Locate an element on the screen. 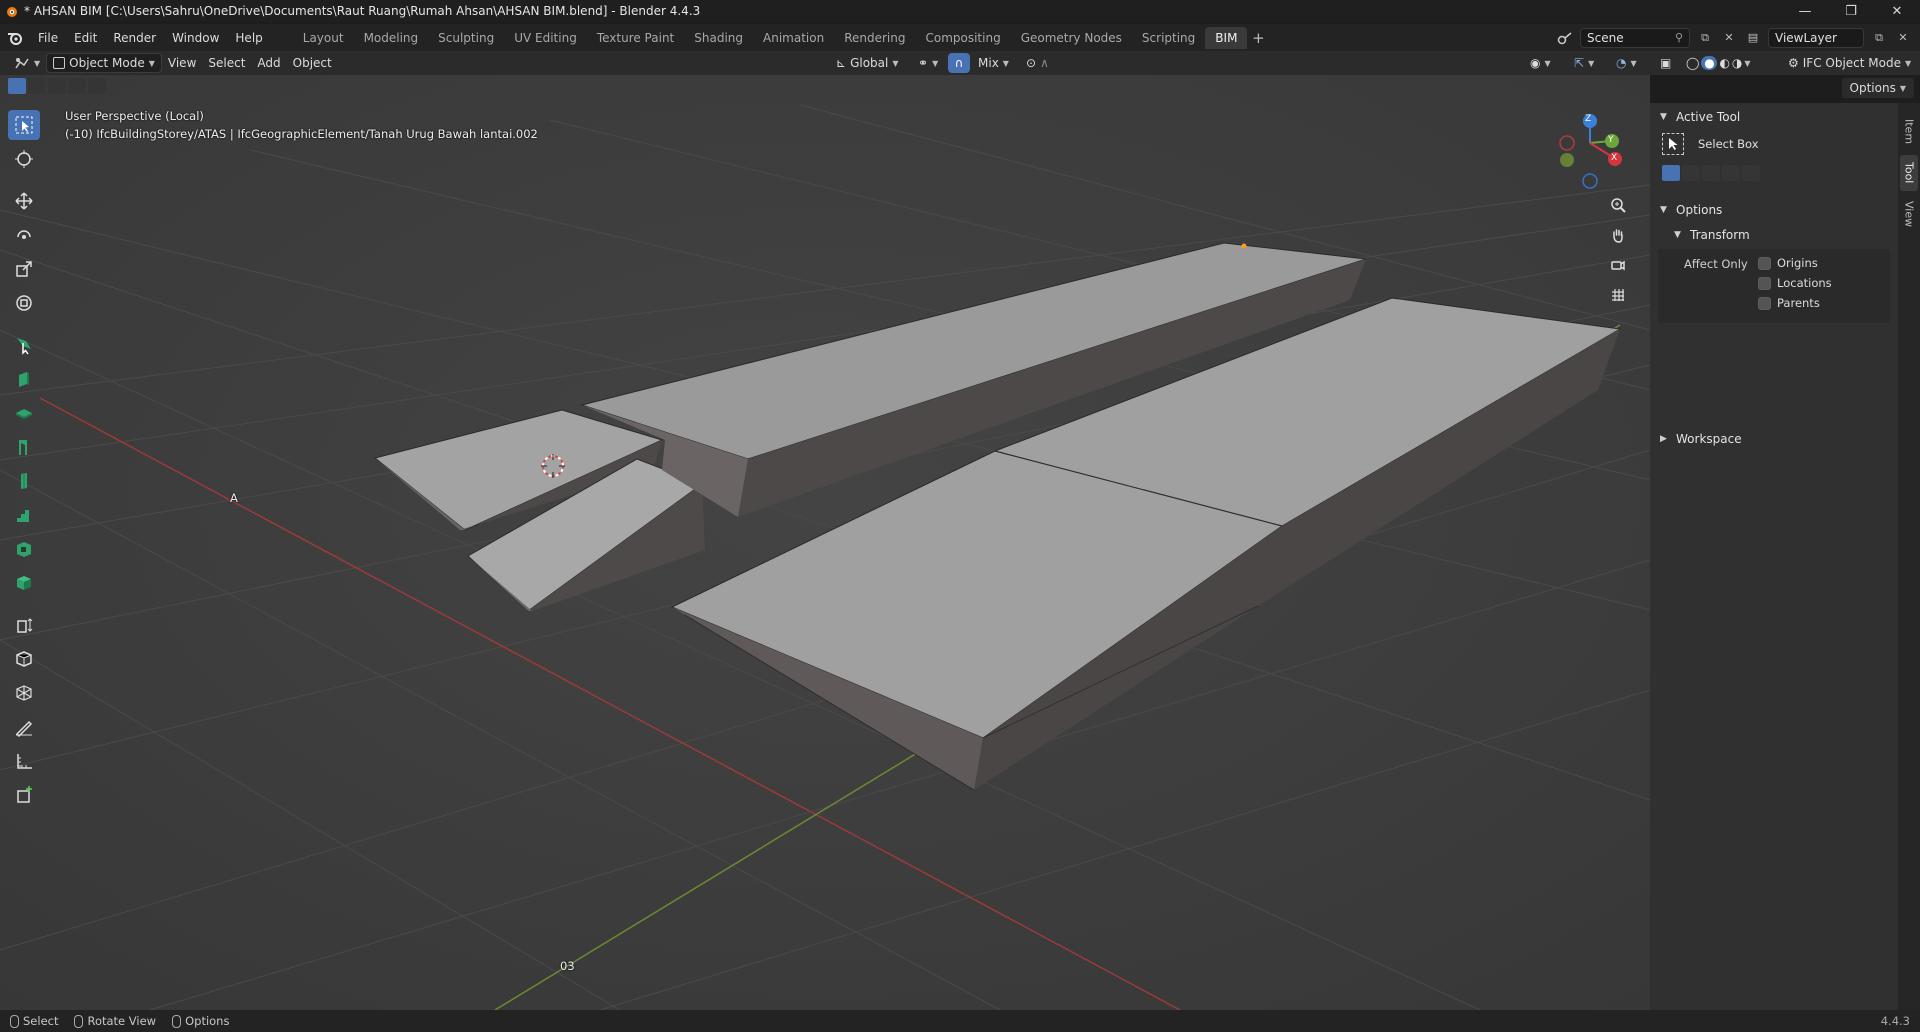 The image size is (1920, 1032). select-invert-icon is located at coordinates (77, 86).